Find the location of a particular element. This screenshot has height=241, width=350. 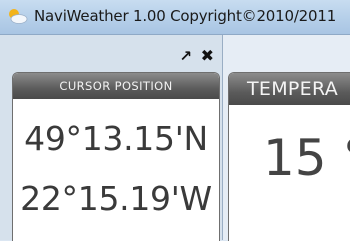

temperature-header: TEMPERA is located at coordinates (289, 89).